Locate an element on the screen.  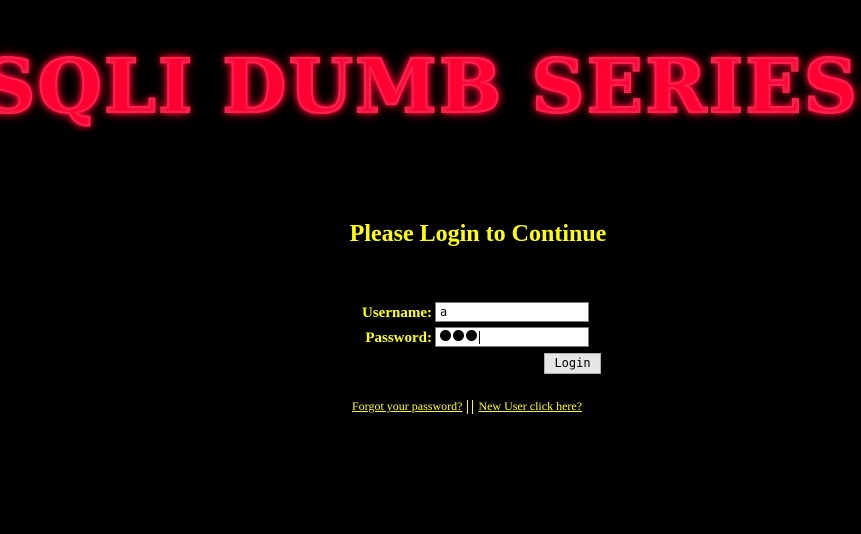
page-title: Please Login to Continue is located at coordinates (478, 234).